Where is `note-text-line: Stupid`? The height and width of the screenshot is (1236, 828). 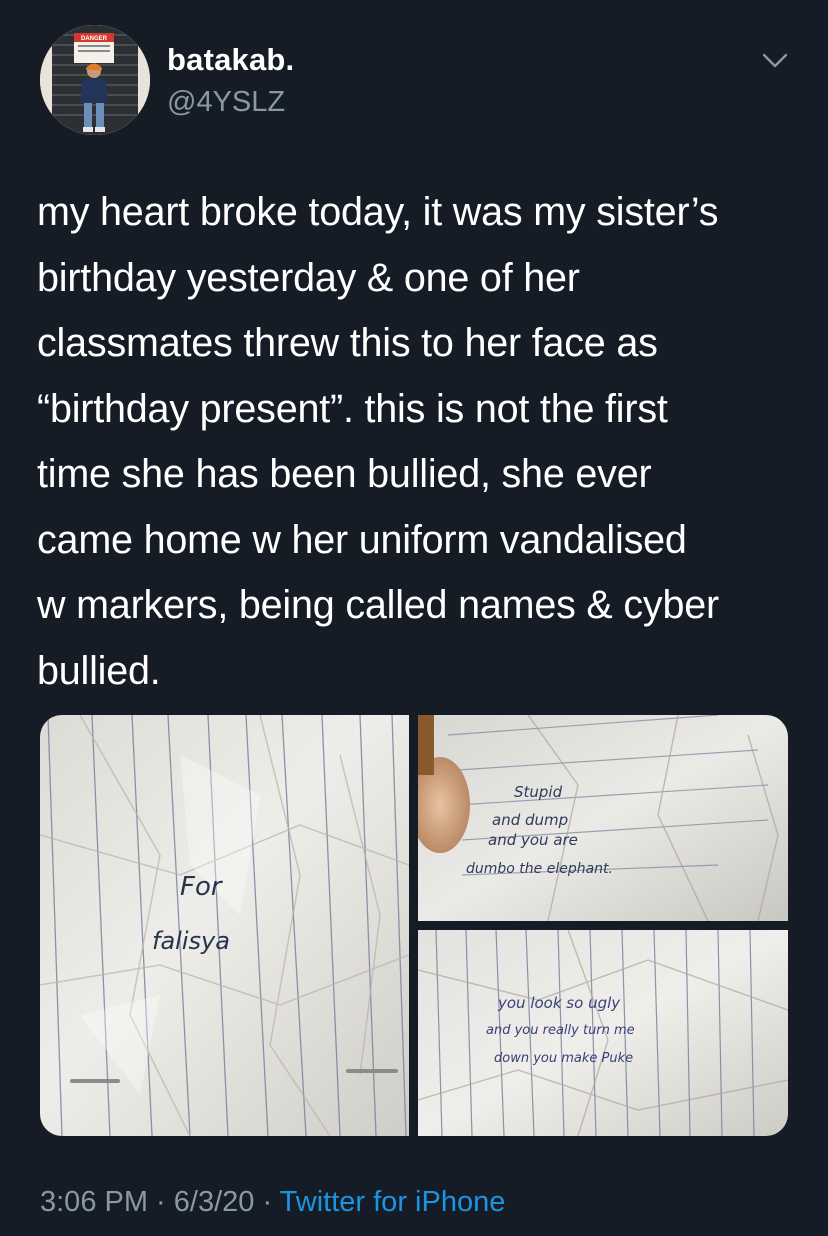 note-text-line: Stupid is located at coordinates (538, 792).